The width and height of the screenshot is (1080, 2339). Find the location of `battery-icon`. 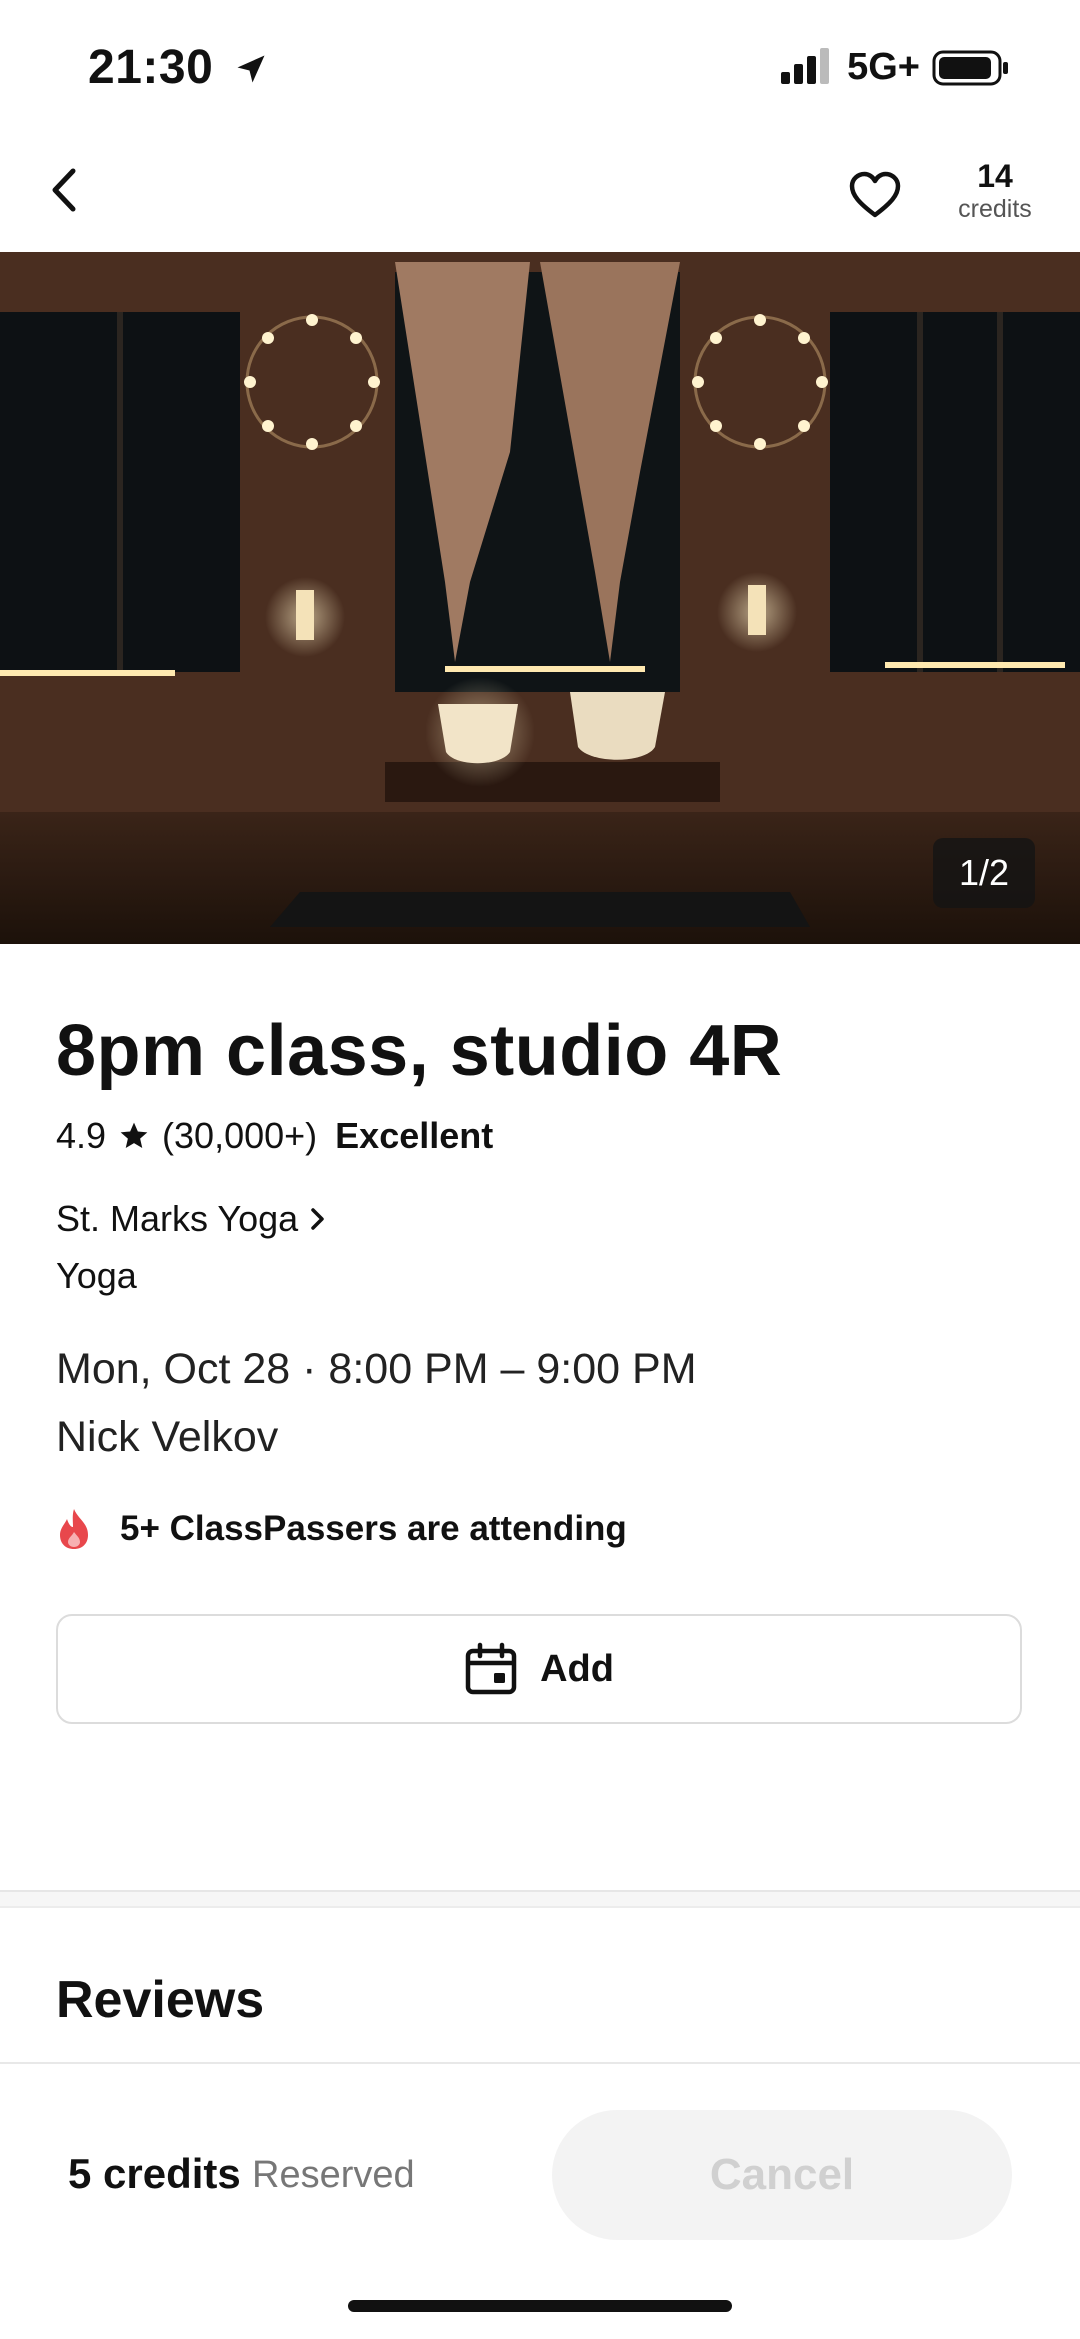

battery-icon is located at coordinates (970, 67).